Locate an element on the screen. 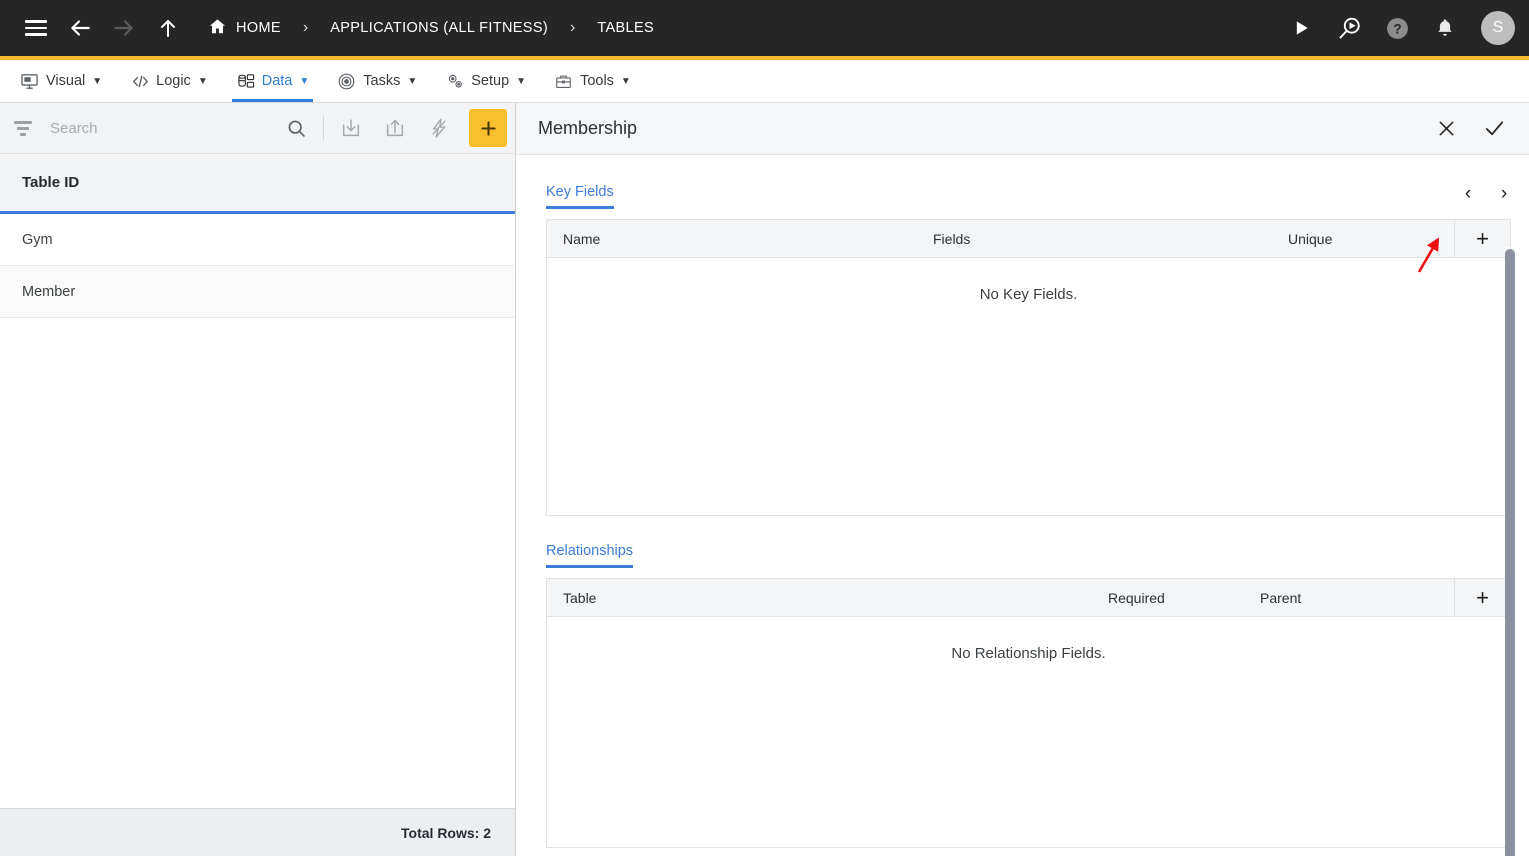 This screenshot has width=1529, height=856. breadcrumb-item-tables: TABLES is located at coordinates (625, 28).